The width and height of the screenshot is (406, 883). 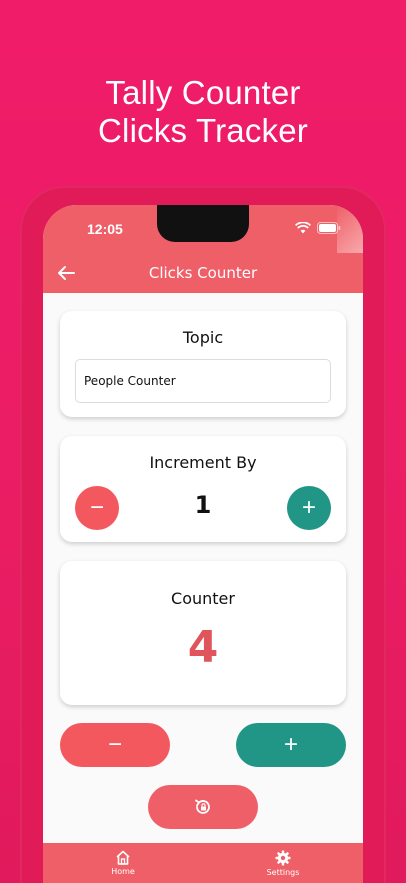 I want to click on app-title: Clicks Counter, so click(x=203, y=273).